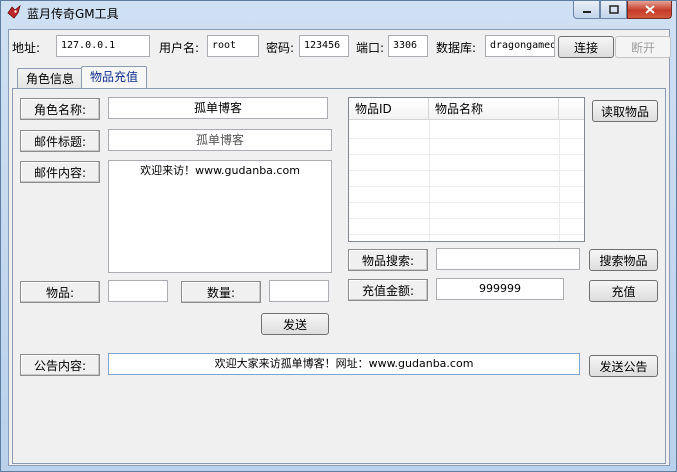  What do you see at coordinates (456, 48) in the screenshot?
I see `database-label: 数据库:` at bounding box center [456, 48].